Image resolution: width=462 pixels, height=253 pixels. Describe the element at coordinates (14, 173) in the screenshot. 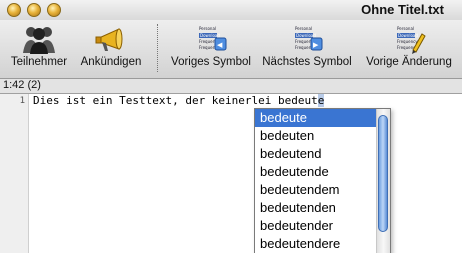

I see `line-number-gutter: 1` at that location.